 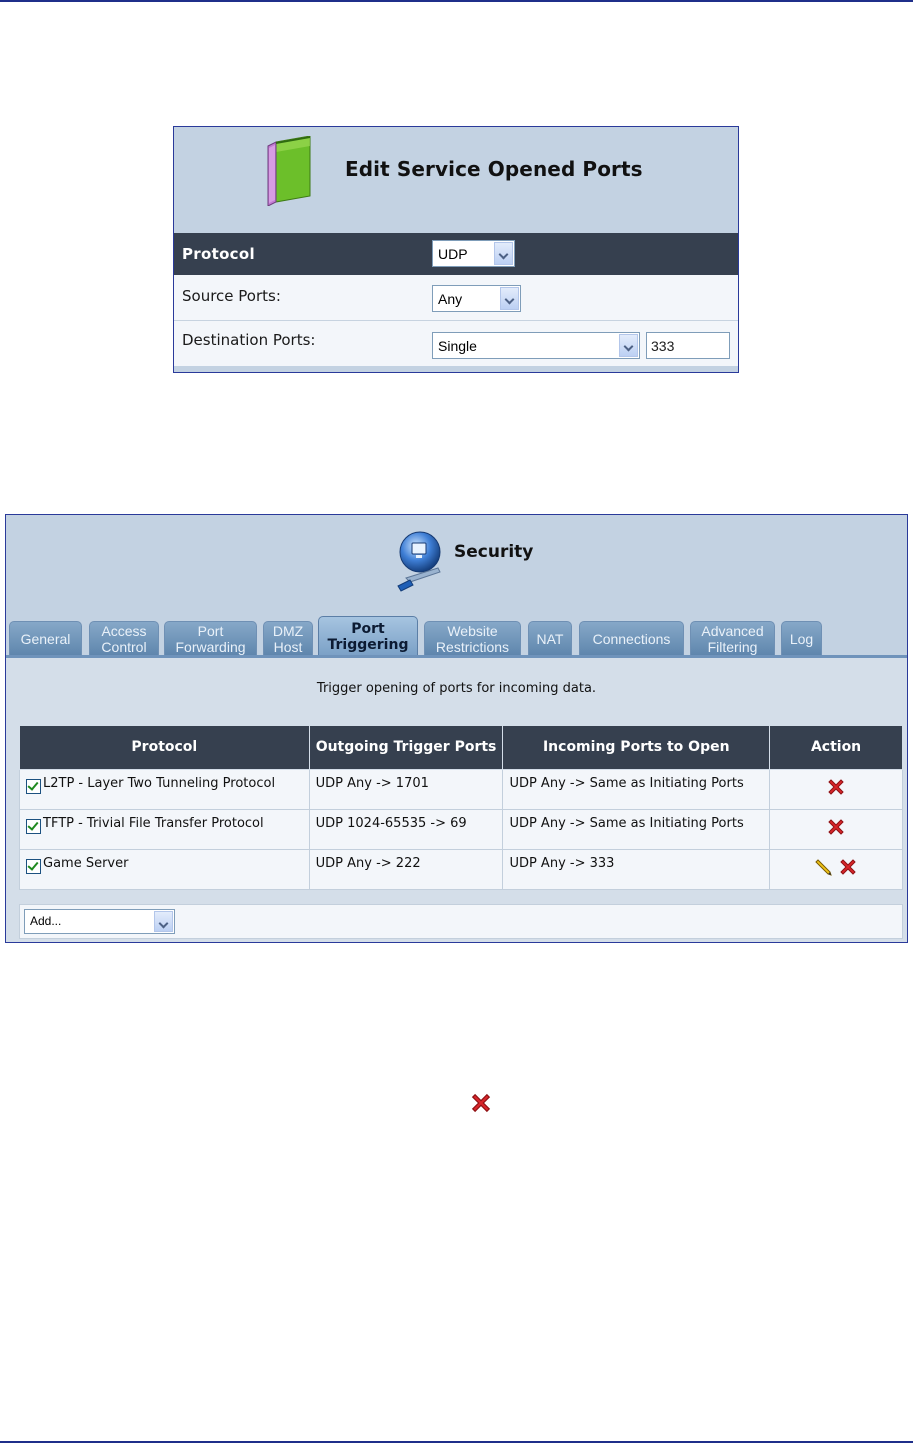 What do you see at coordinates (836, 747) in the screenshot?
I see `column-header-action: Action` at bounding box center [836, 747].